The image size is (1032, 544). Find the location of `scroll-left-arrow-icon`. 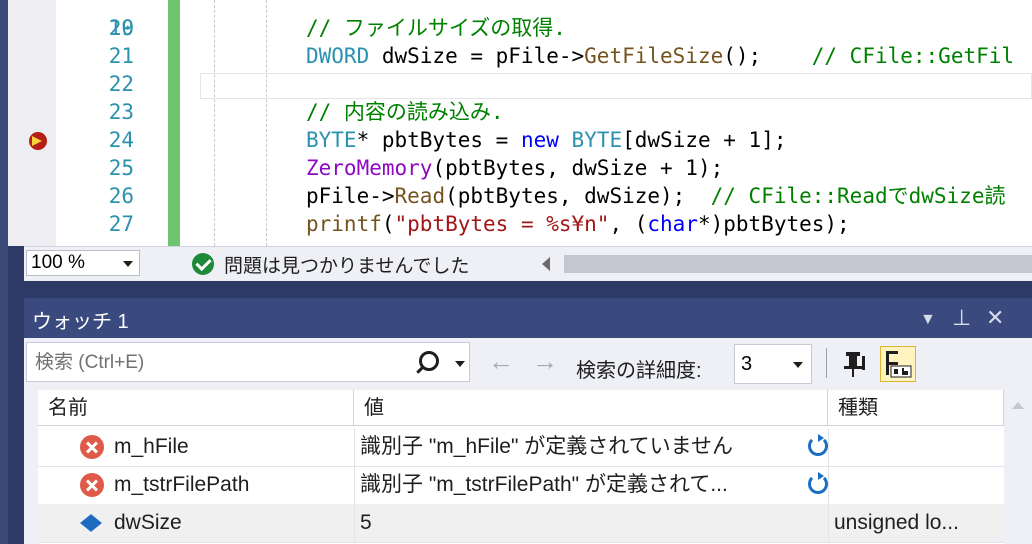

scroll-left-arrow-icon is located at coordinates (546, 264).